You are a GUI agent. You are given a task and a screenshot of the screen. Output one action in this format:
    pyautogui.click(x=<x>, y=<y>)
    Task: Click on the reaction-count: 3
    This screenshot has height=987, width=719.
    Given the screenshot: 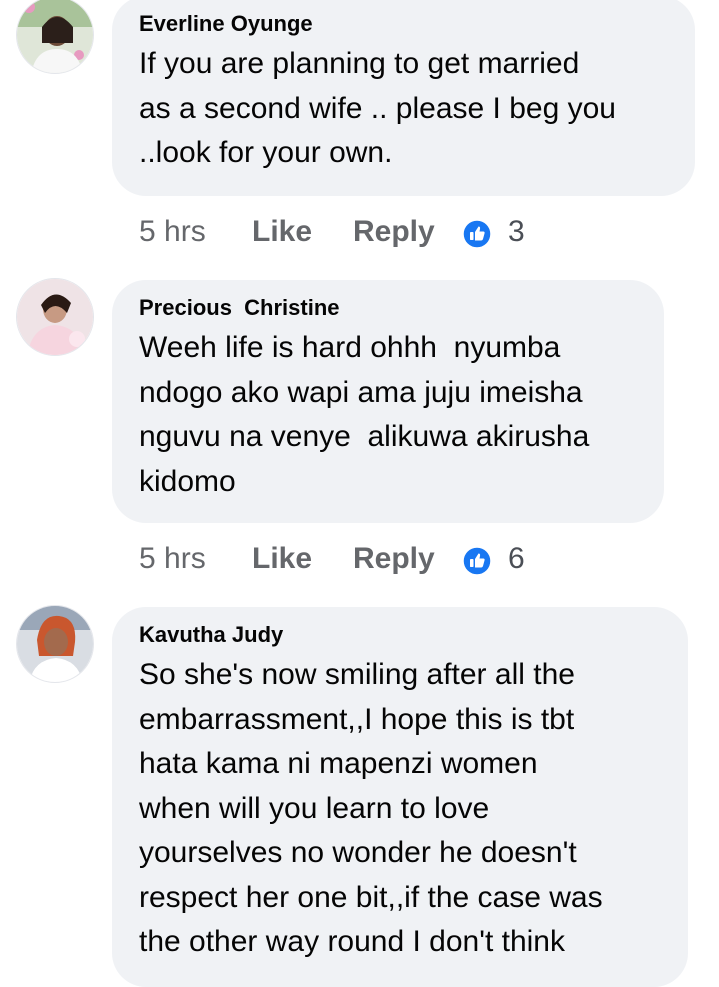 What is the action you would take?
    pyautogui.click(x=516, y=232)
    